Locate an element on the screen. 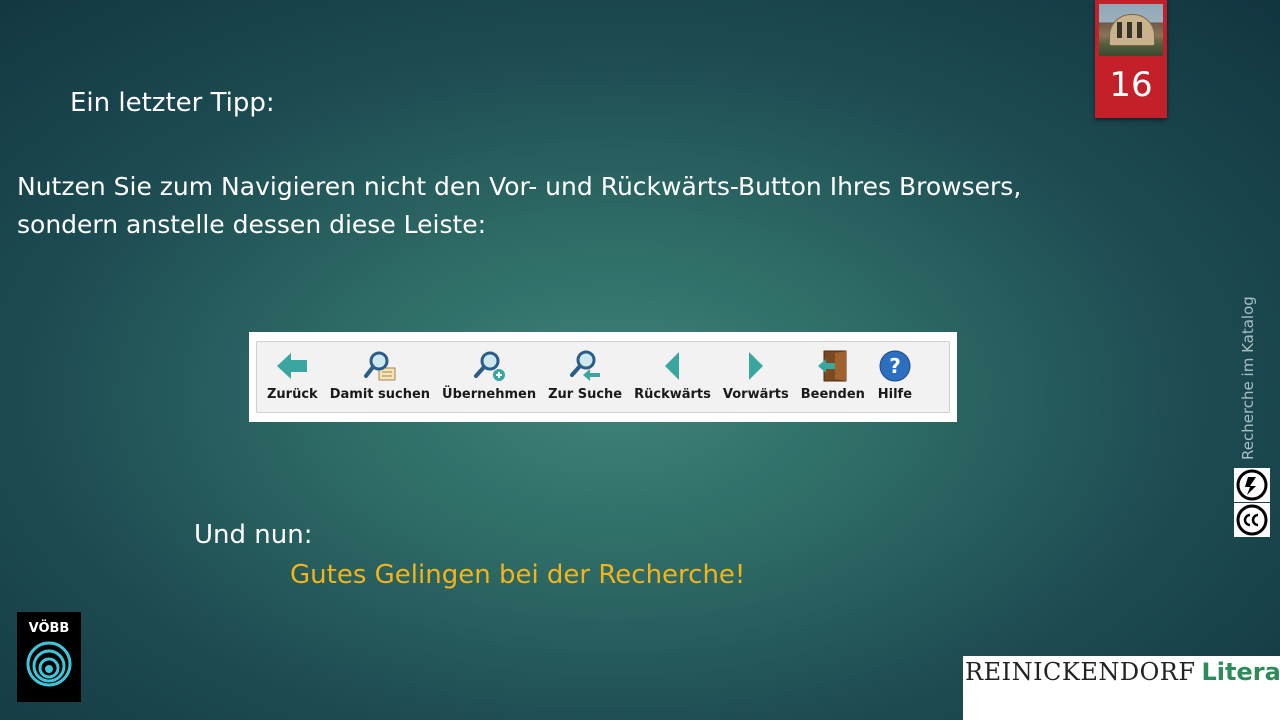 The width and height of the screenshot is (1280, 720). reinickendorf-literatur-logo: REINICKENDORFLiteratur is located at coordinates (1121, 688).